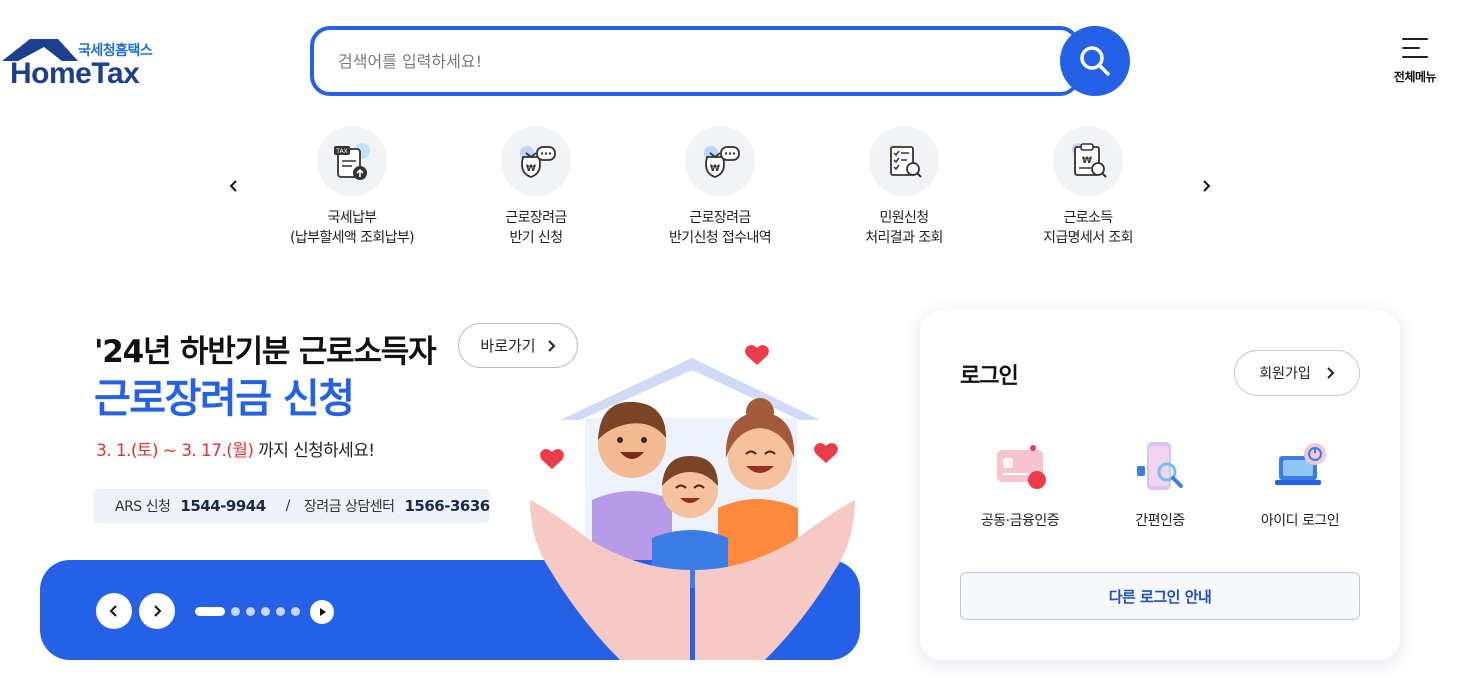 Image resolution: width=1459 pixels, height=684 pixels. What do you see at coordinates (224, 399) in the screenshot?
I see `banner-title: 근로장려금 신청` at bounding box center [224, 399].